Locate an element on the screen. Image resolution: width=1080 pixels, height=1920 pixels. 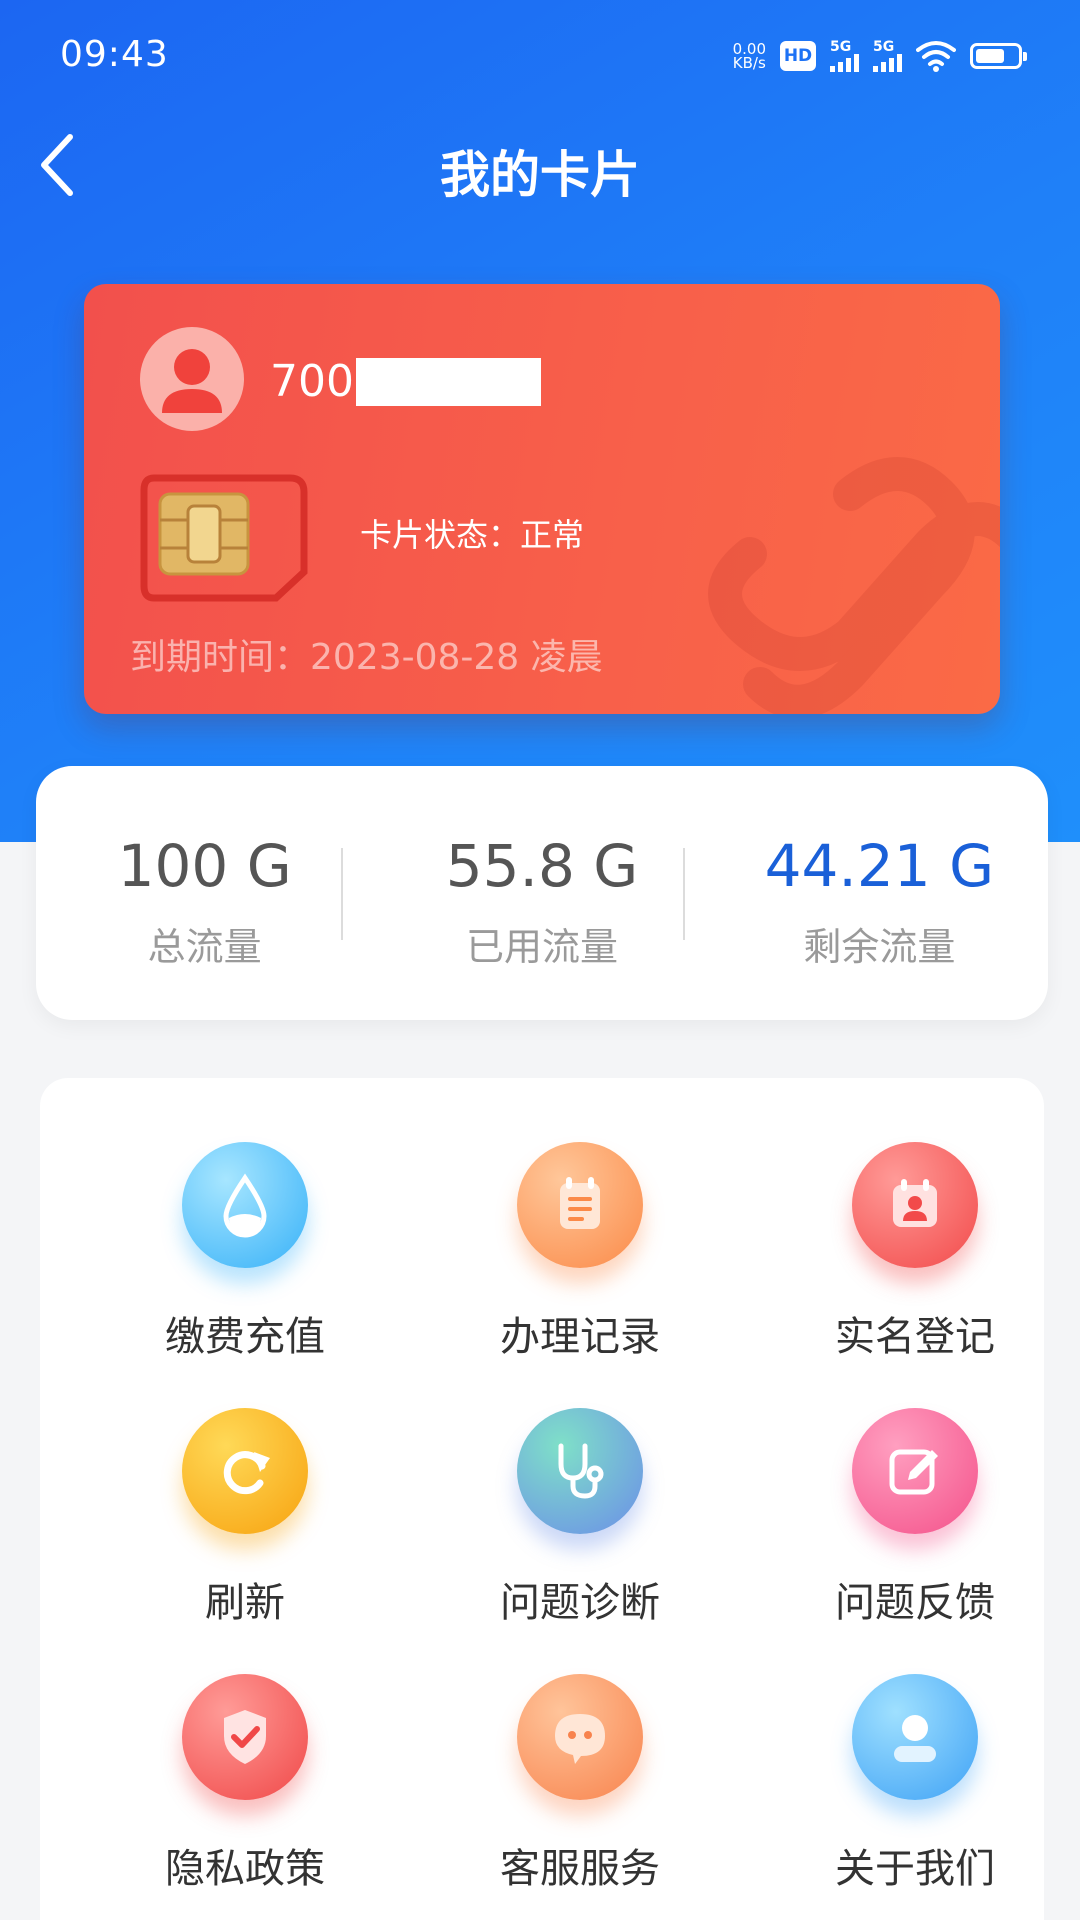
service-refresh-button: 刷新 is located at coordinates (245, 1500).